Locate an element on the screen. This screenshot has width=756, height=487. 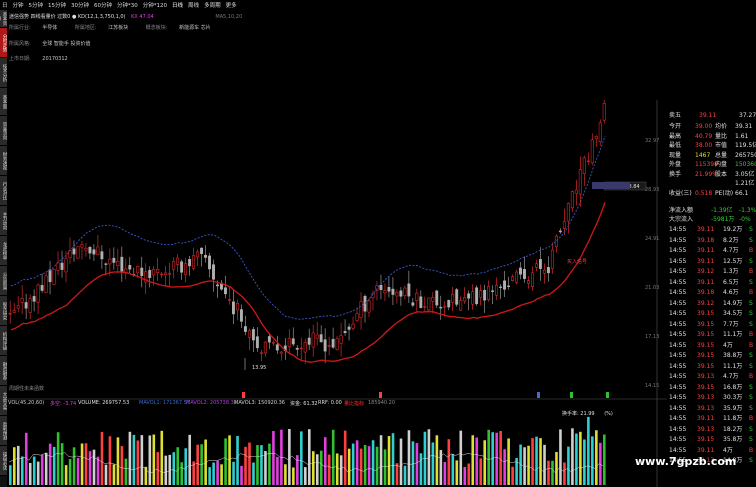
left-tab-5: 财务透视 is located at coordinates (3, 161).